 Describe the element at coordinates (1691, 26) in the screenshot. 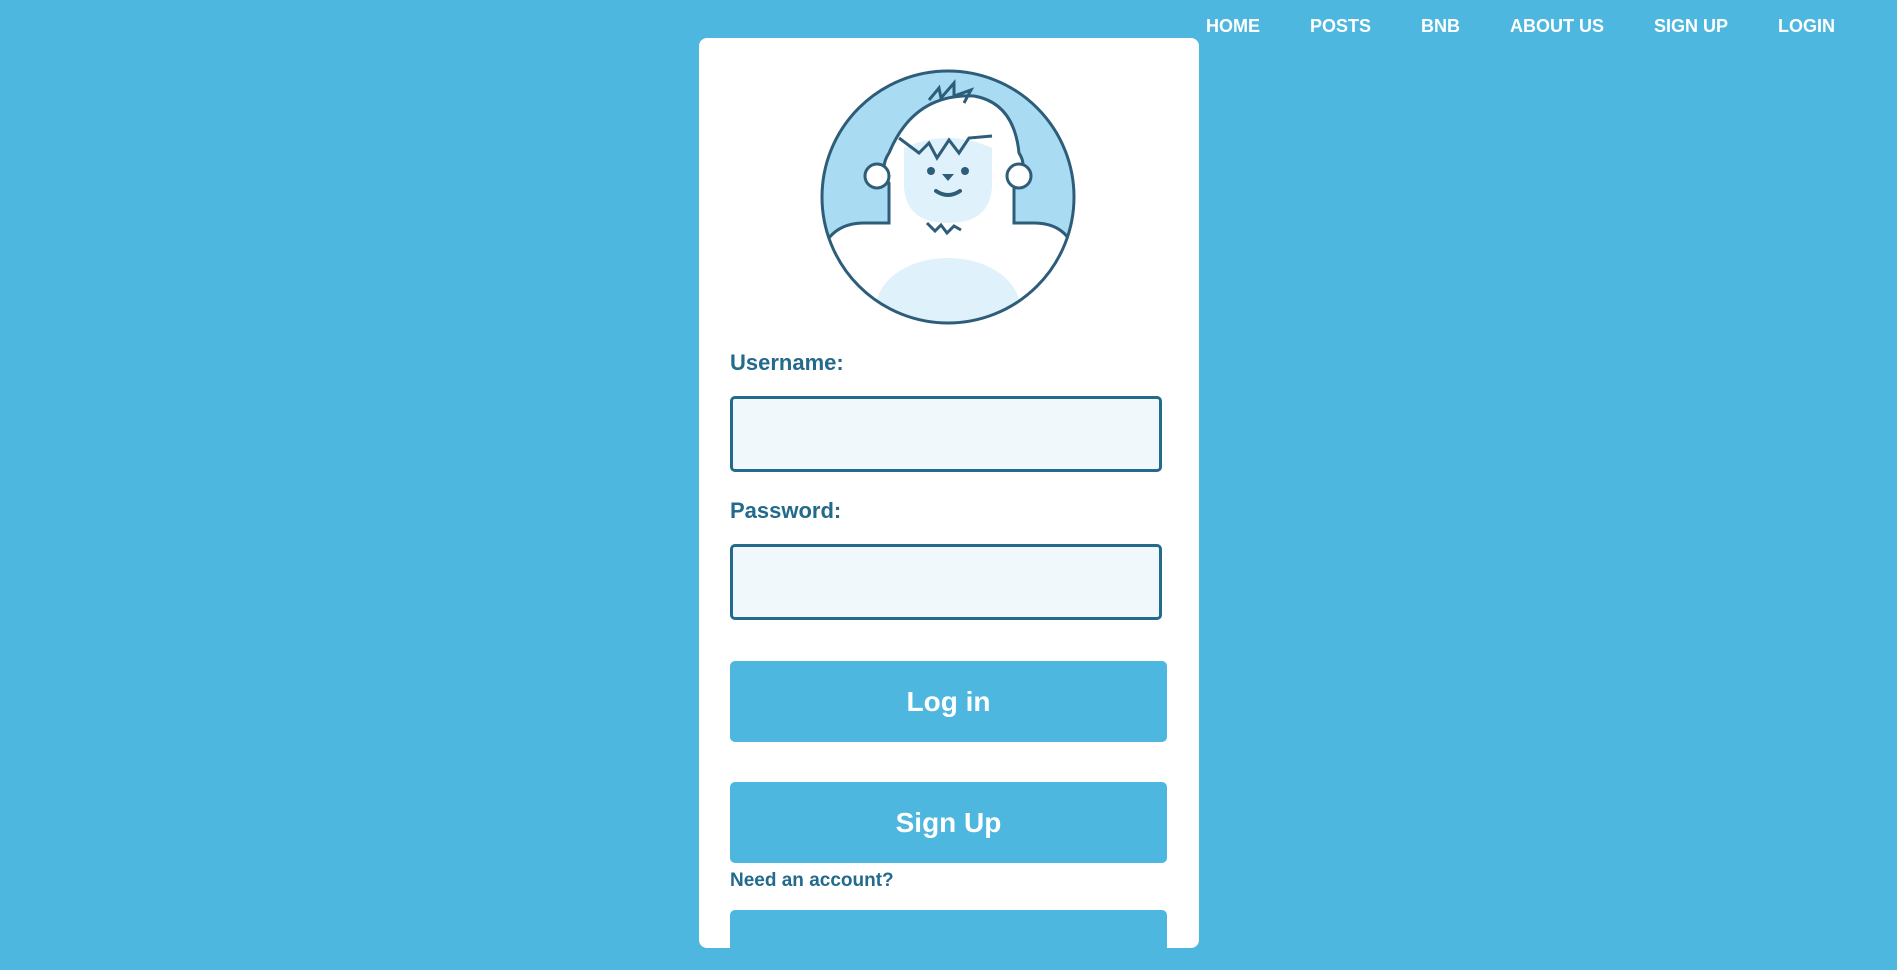

I see `nav-sign-up: SIGN UP` at that location.